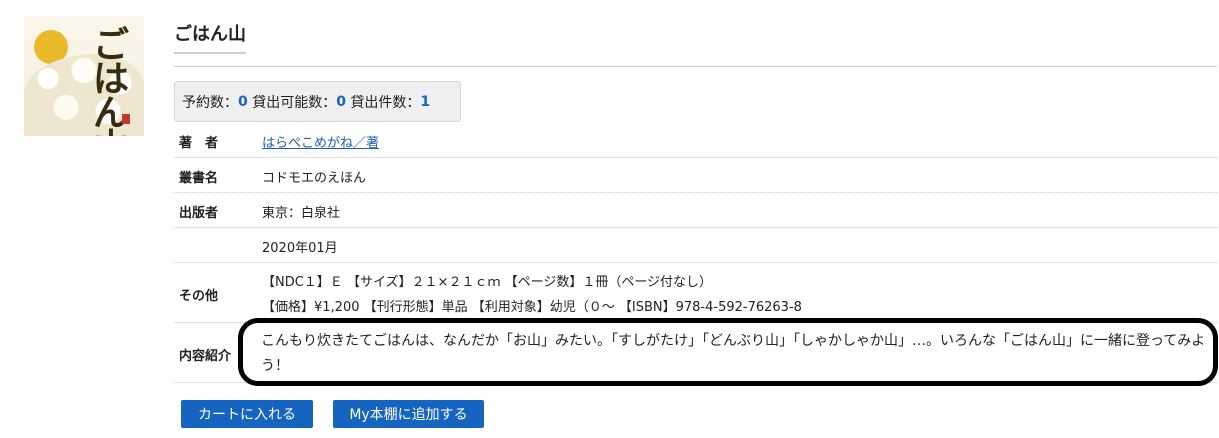 The width and height of the screenshot is (1219, 438). Describe the element at coordinates (385, 102) in the screenshot. I see `loans-label: 貸出件数：` at that location.